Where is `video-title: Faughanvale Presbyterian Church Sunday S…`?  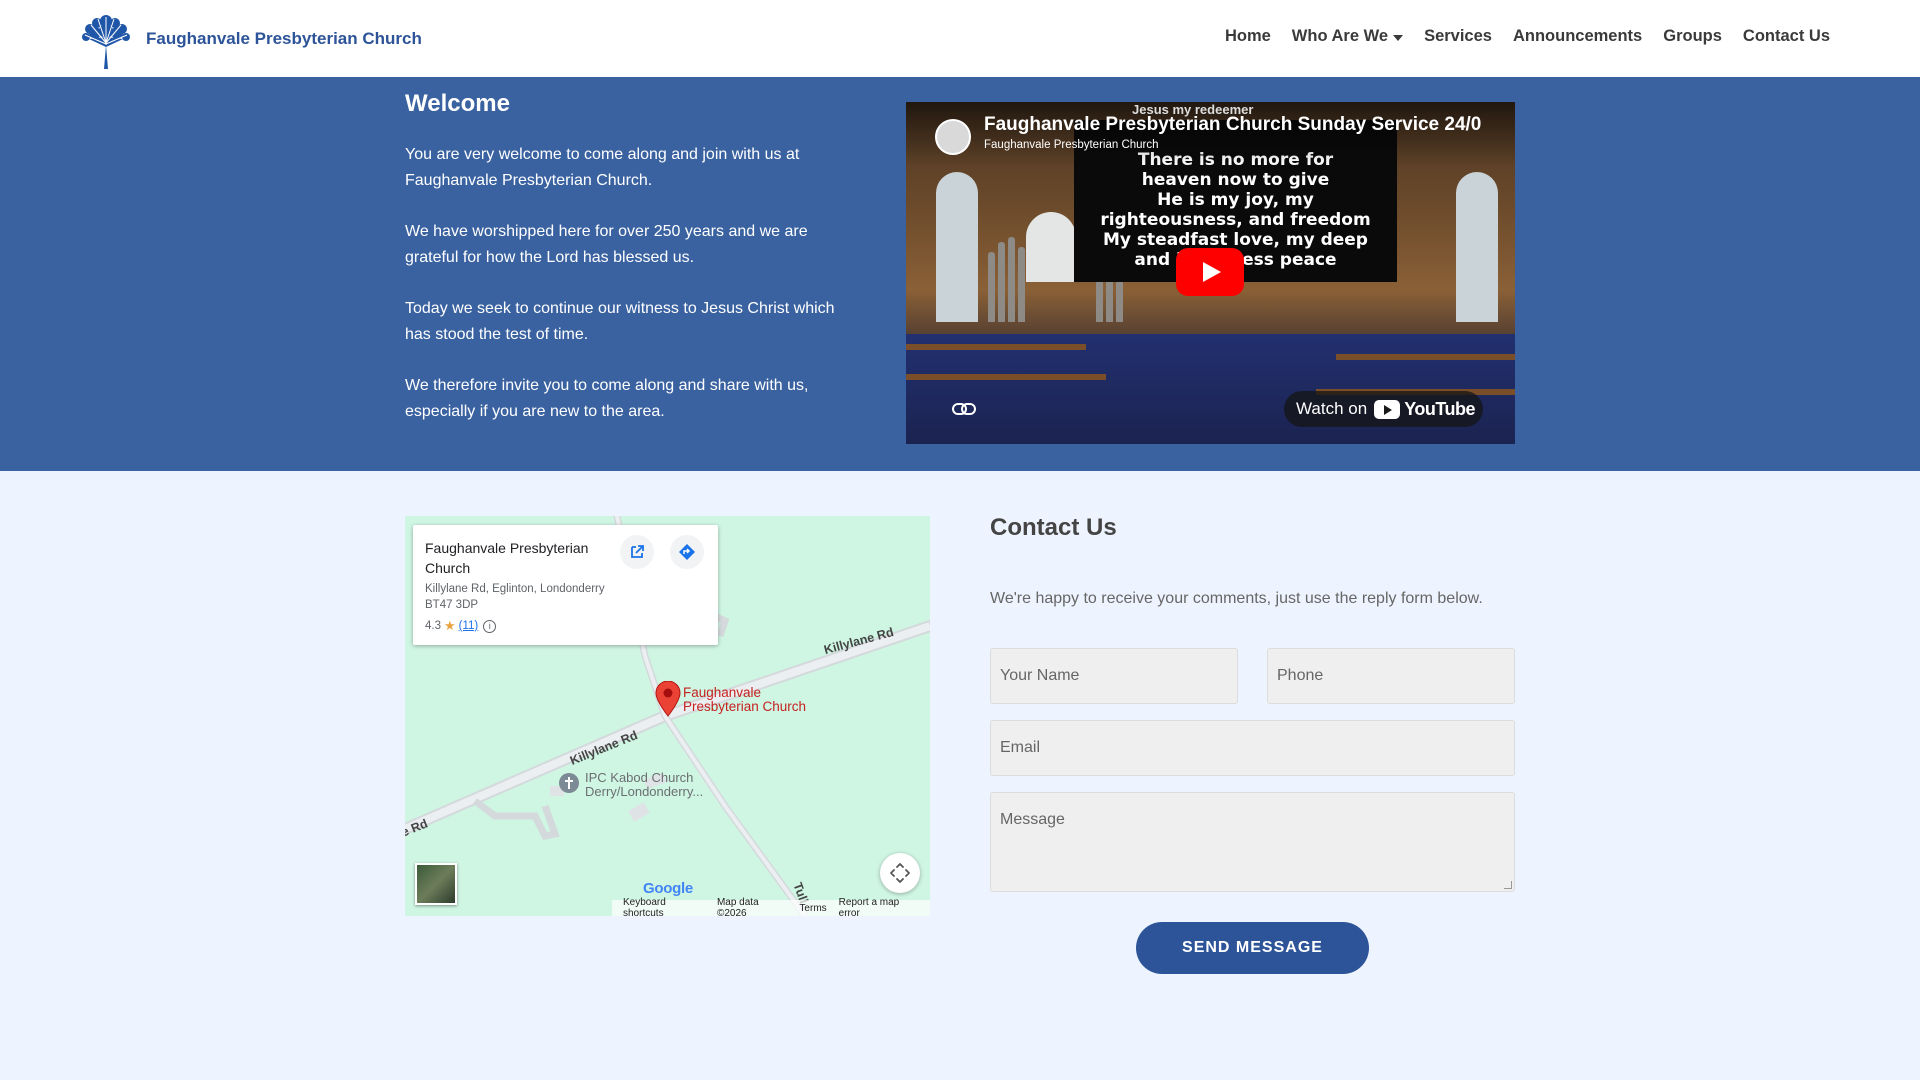
video-title: Faughanvale Presbyterian Church Sunday S… is located at coordinates (1246, 125).